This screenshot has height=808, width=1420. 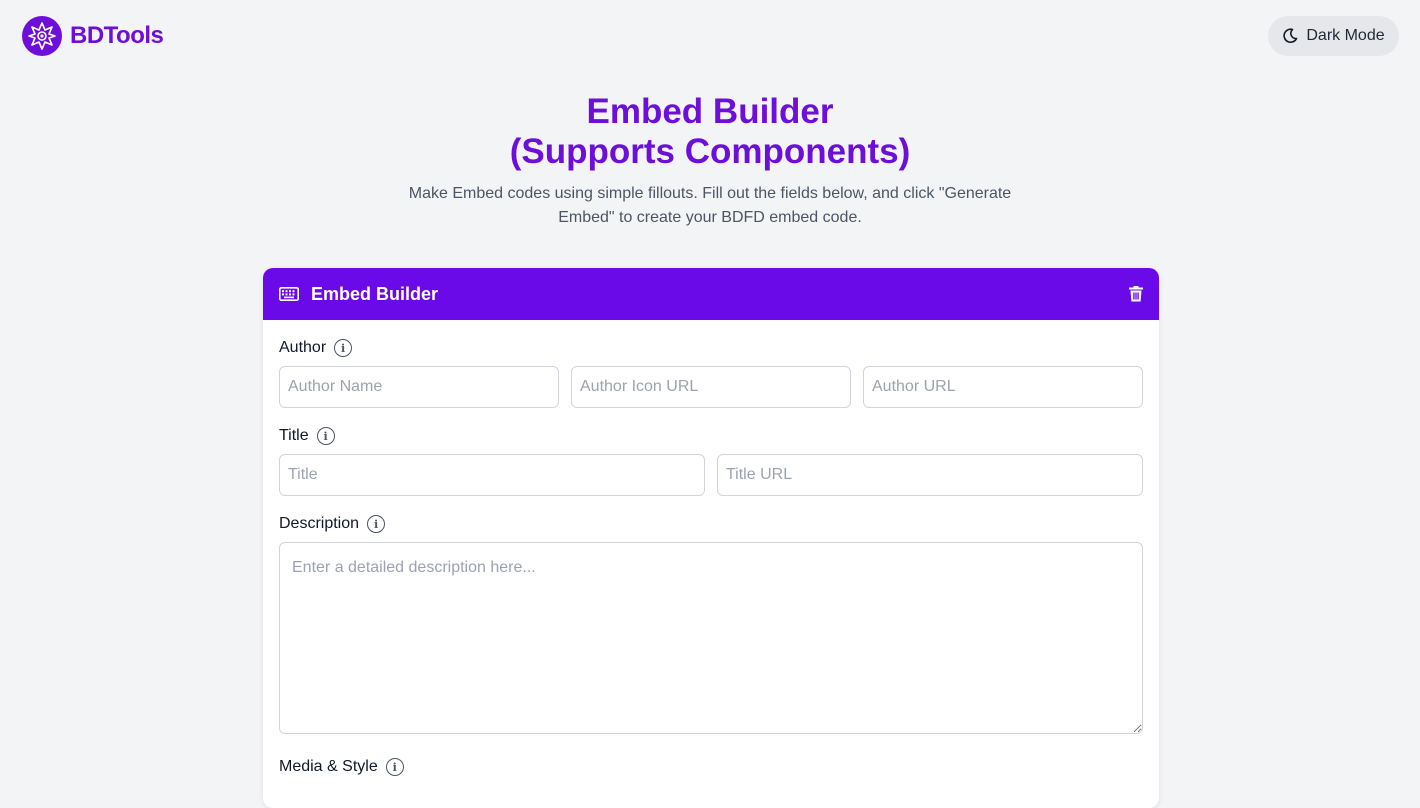 I want to click on author-section: Author i, so click(x=711, y=372).